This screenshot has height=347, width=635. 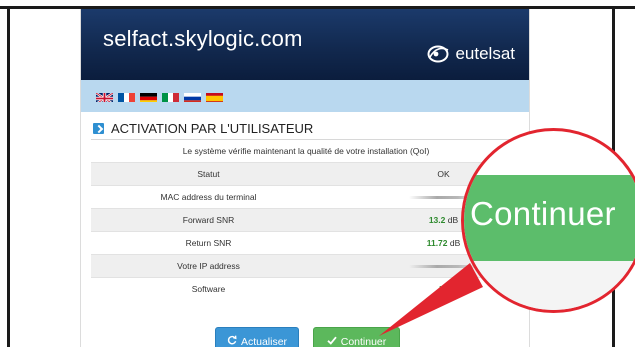 I want to click on zoom-lower-area, so click(x=549, y=285).